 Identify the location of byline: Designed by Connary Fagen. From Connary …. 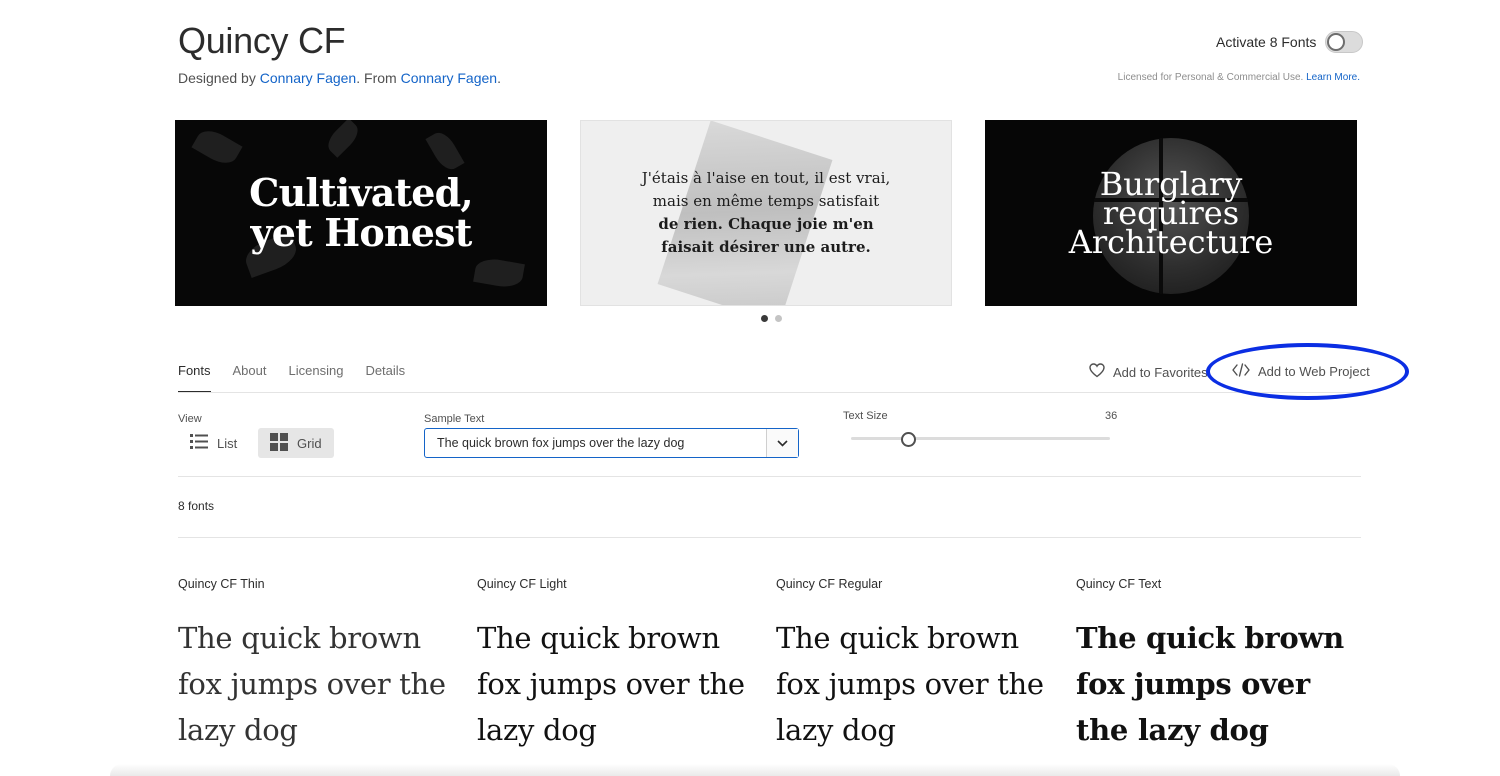
(339, 78).